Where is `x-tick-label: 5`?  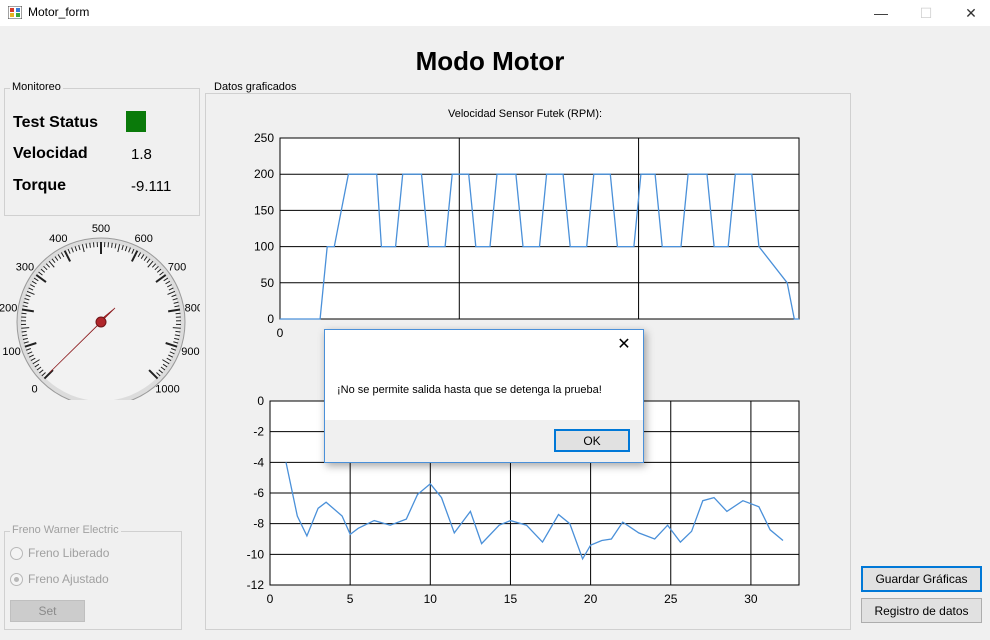
x-tick-label: 5 is located at coordinates (350, 599).